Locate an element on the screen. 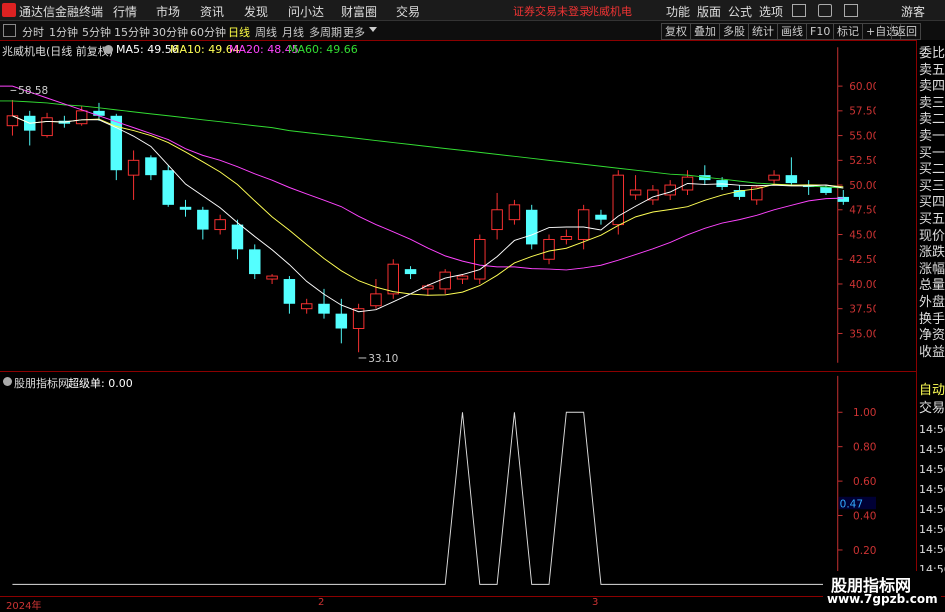 The image size is (945, 612). quote-field-label: 卖五 is located at coordinates (932, 70).